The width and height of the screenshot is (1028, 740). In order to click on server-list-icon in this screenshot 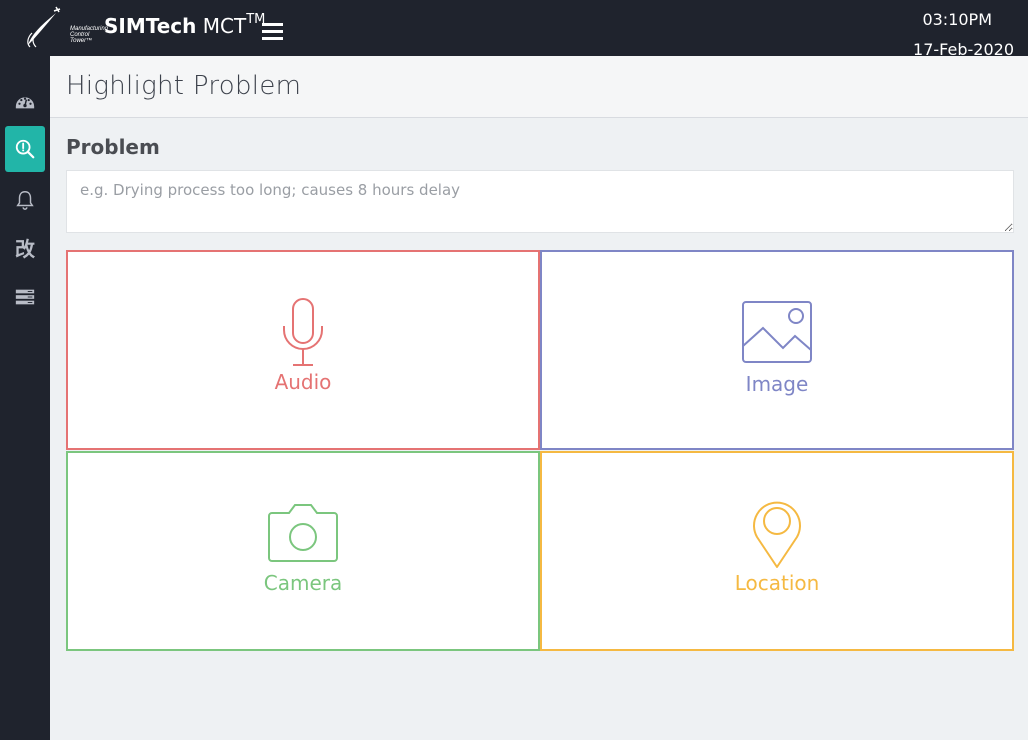, I will do `click(25, 297)`.